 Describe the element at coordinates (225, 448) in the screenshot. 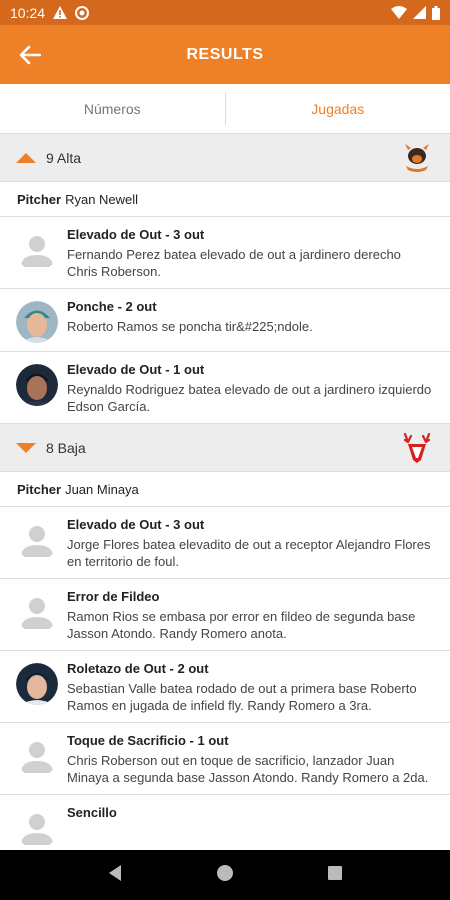

I see `inning-header: 8 Baja` at that location.